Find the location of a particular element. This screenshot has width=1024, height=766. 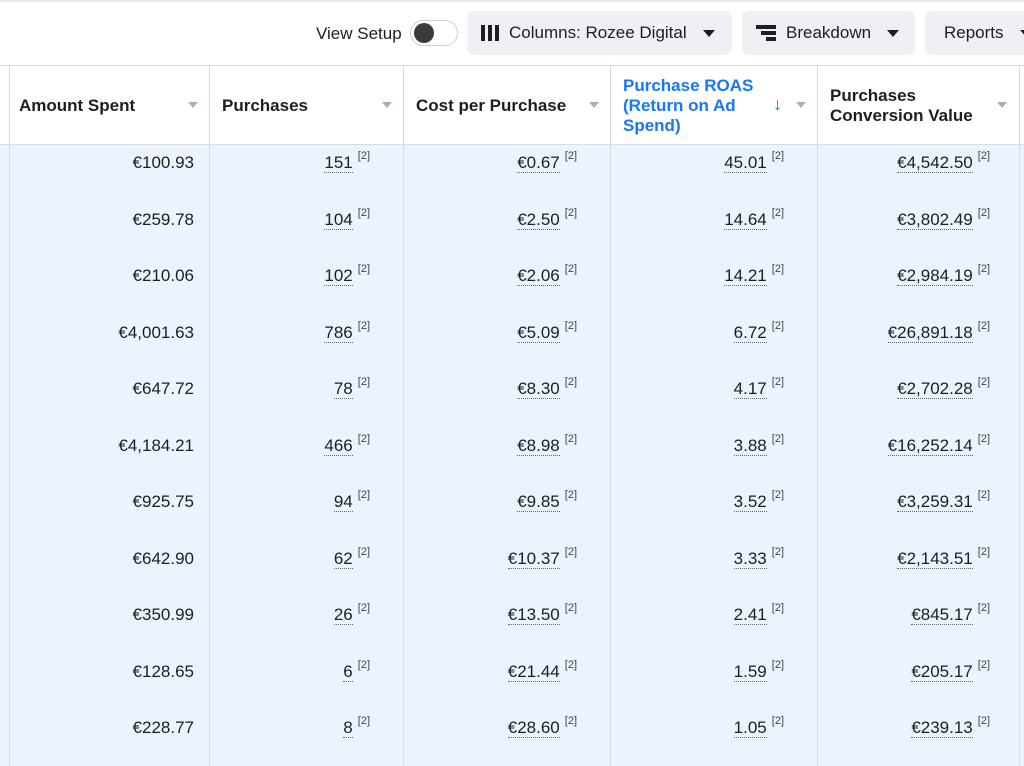

cell-value: 94 is located at coordinates (343, 502).